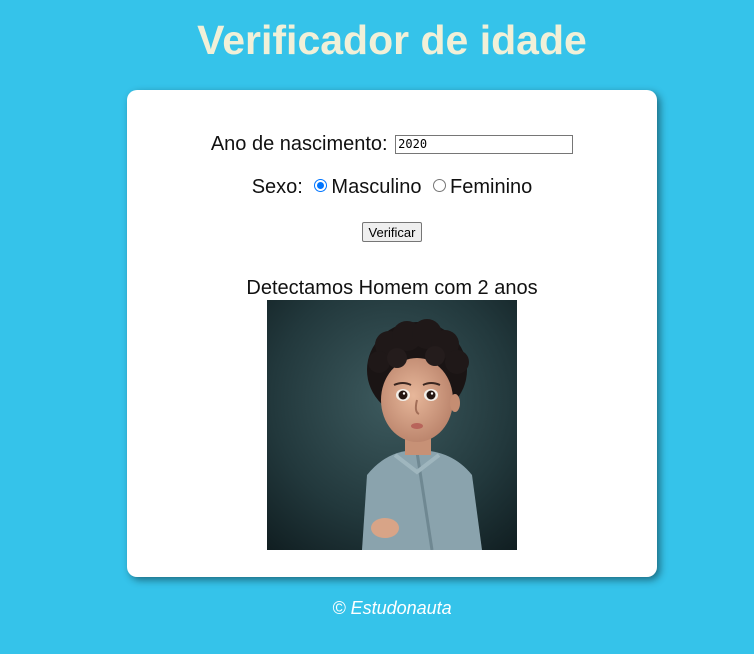 The image size is (754, 654). What do you see at coordinates (491, 187) in the screenshot?
I see `radio-feminino-label: Feminino` at bounding box center [491, 187].